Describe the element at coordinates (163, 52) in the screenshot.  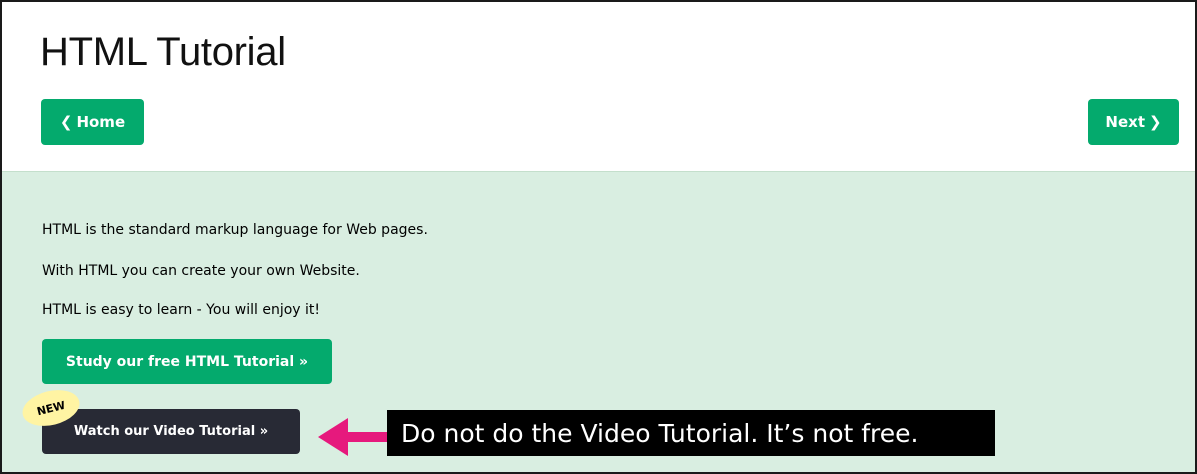
I see `page-title: HTML Tutorial` at that location.